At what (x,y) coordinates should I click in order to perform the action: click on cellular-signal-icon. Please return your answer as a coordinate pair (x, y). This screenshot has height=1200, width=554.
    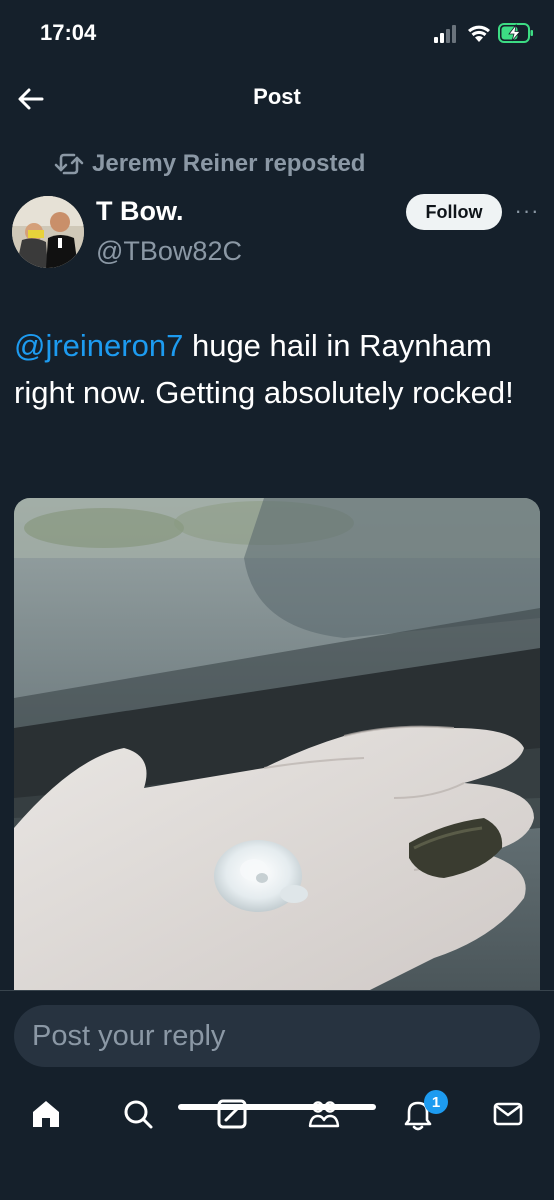
    Looking at the image, I should click on (445, 34).